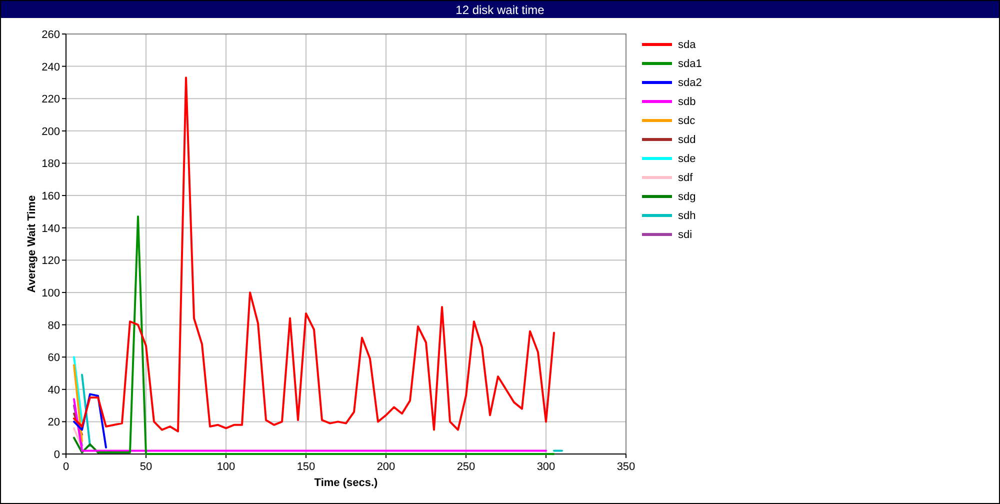 The width and height of the screenshot is (1000, 504). I want to click on y-tick-label: 60, so click(54, 358).